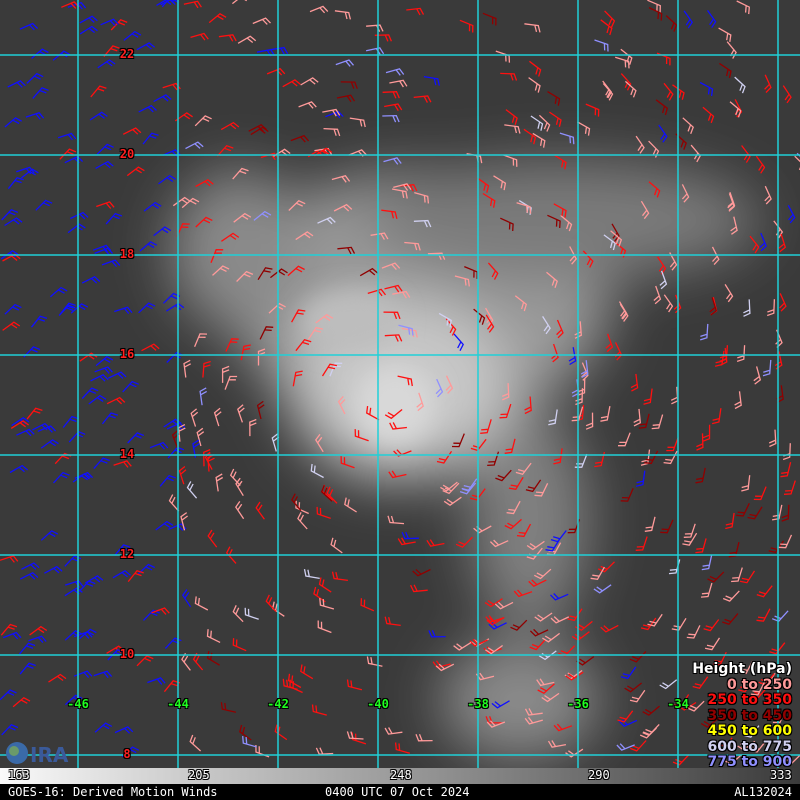  I want to click on longitude-label: -42, so click(278, 704).